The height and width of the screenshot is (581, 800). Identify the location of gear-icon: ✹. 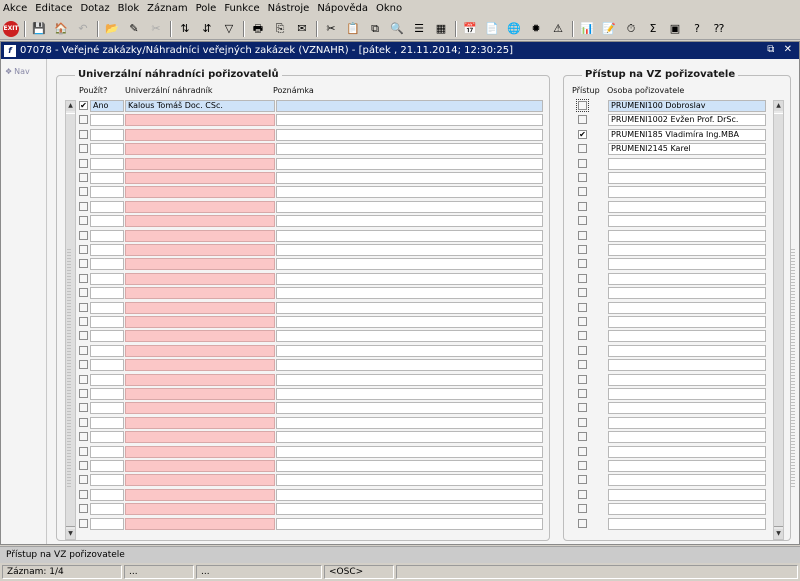
(536, 29).